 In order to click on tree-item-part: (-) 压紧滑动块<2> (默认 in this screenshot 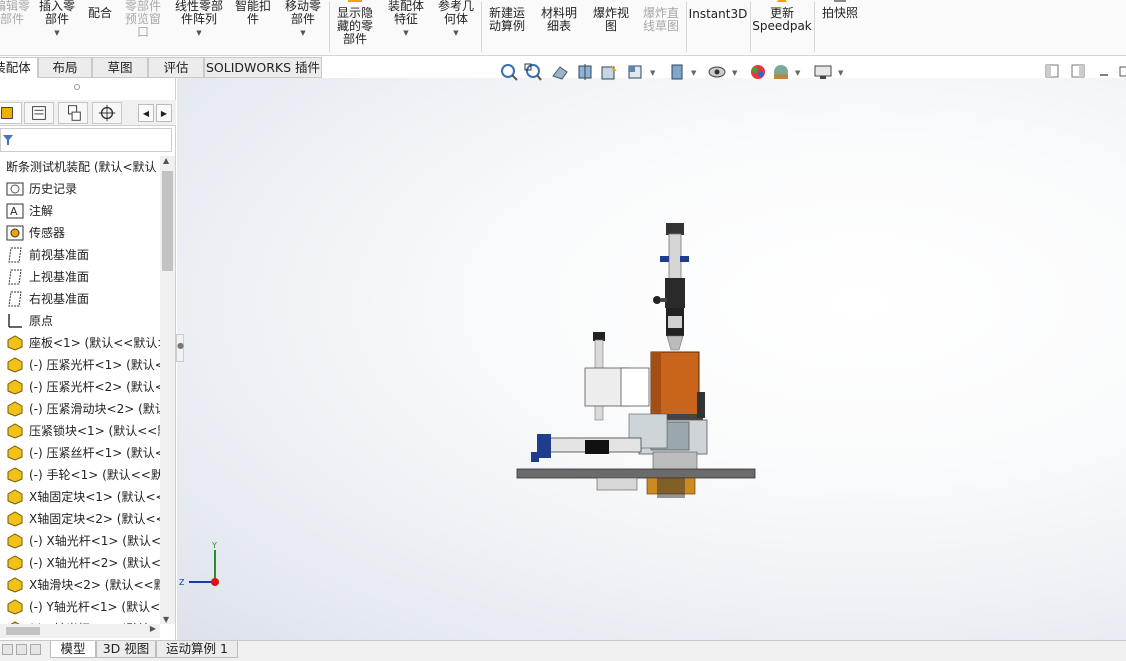, I will do `click(82, 409)`.